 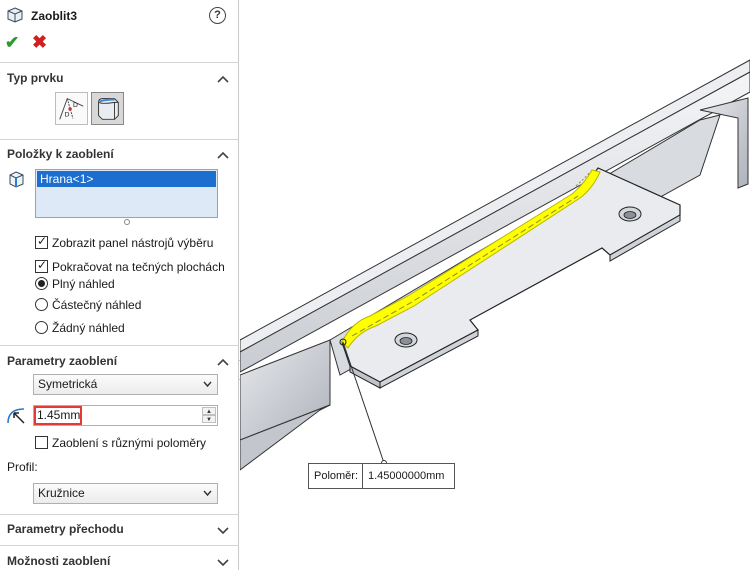 I want to click on section-header-polozky: Položky k zaoblení, so click(x=60, y=154).